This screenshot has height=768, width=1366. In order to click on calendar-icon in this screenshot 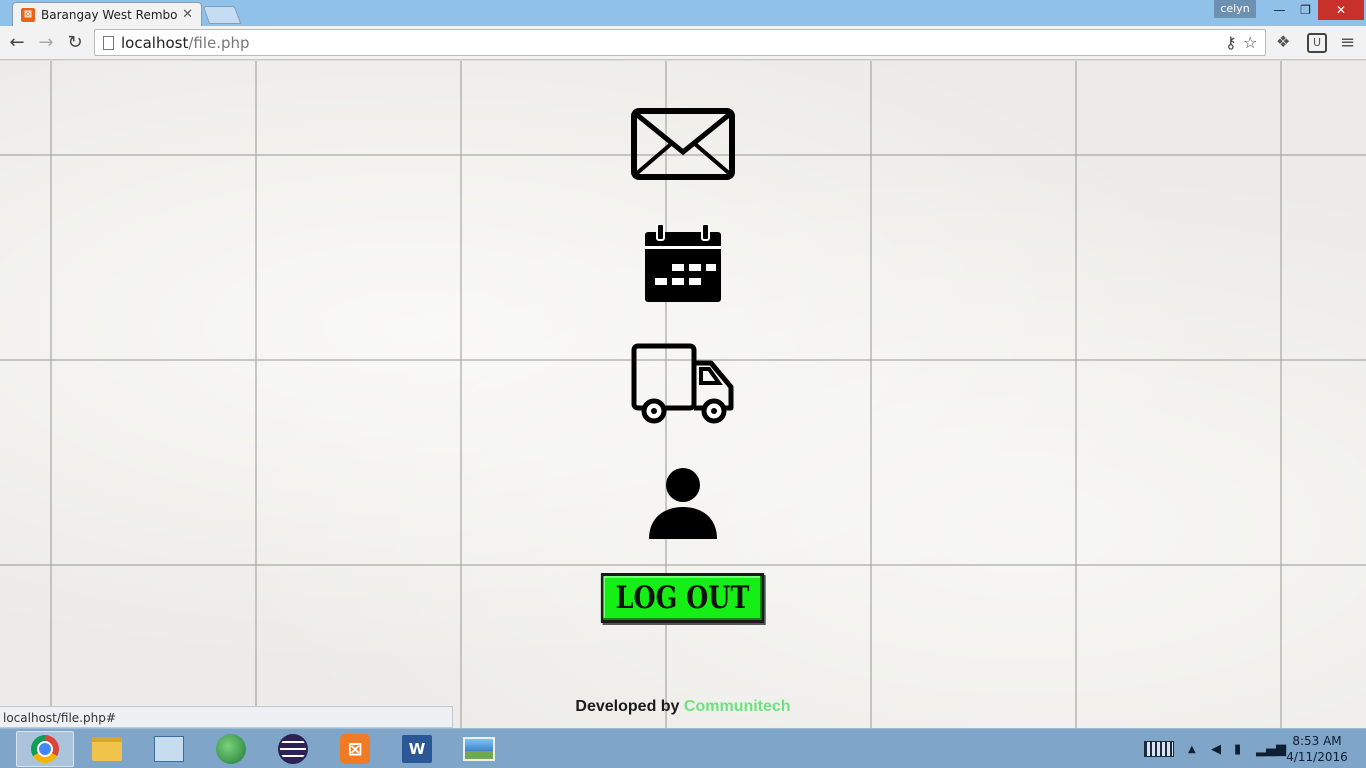, I will do `click(683, 264)`.